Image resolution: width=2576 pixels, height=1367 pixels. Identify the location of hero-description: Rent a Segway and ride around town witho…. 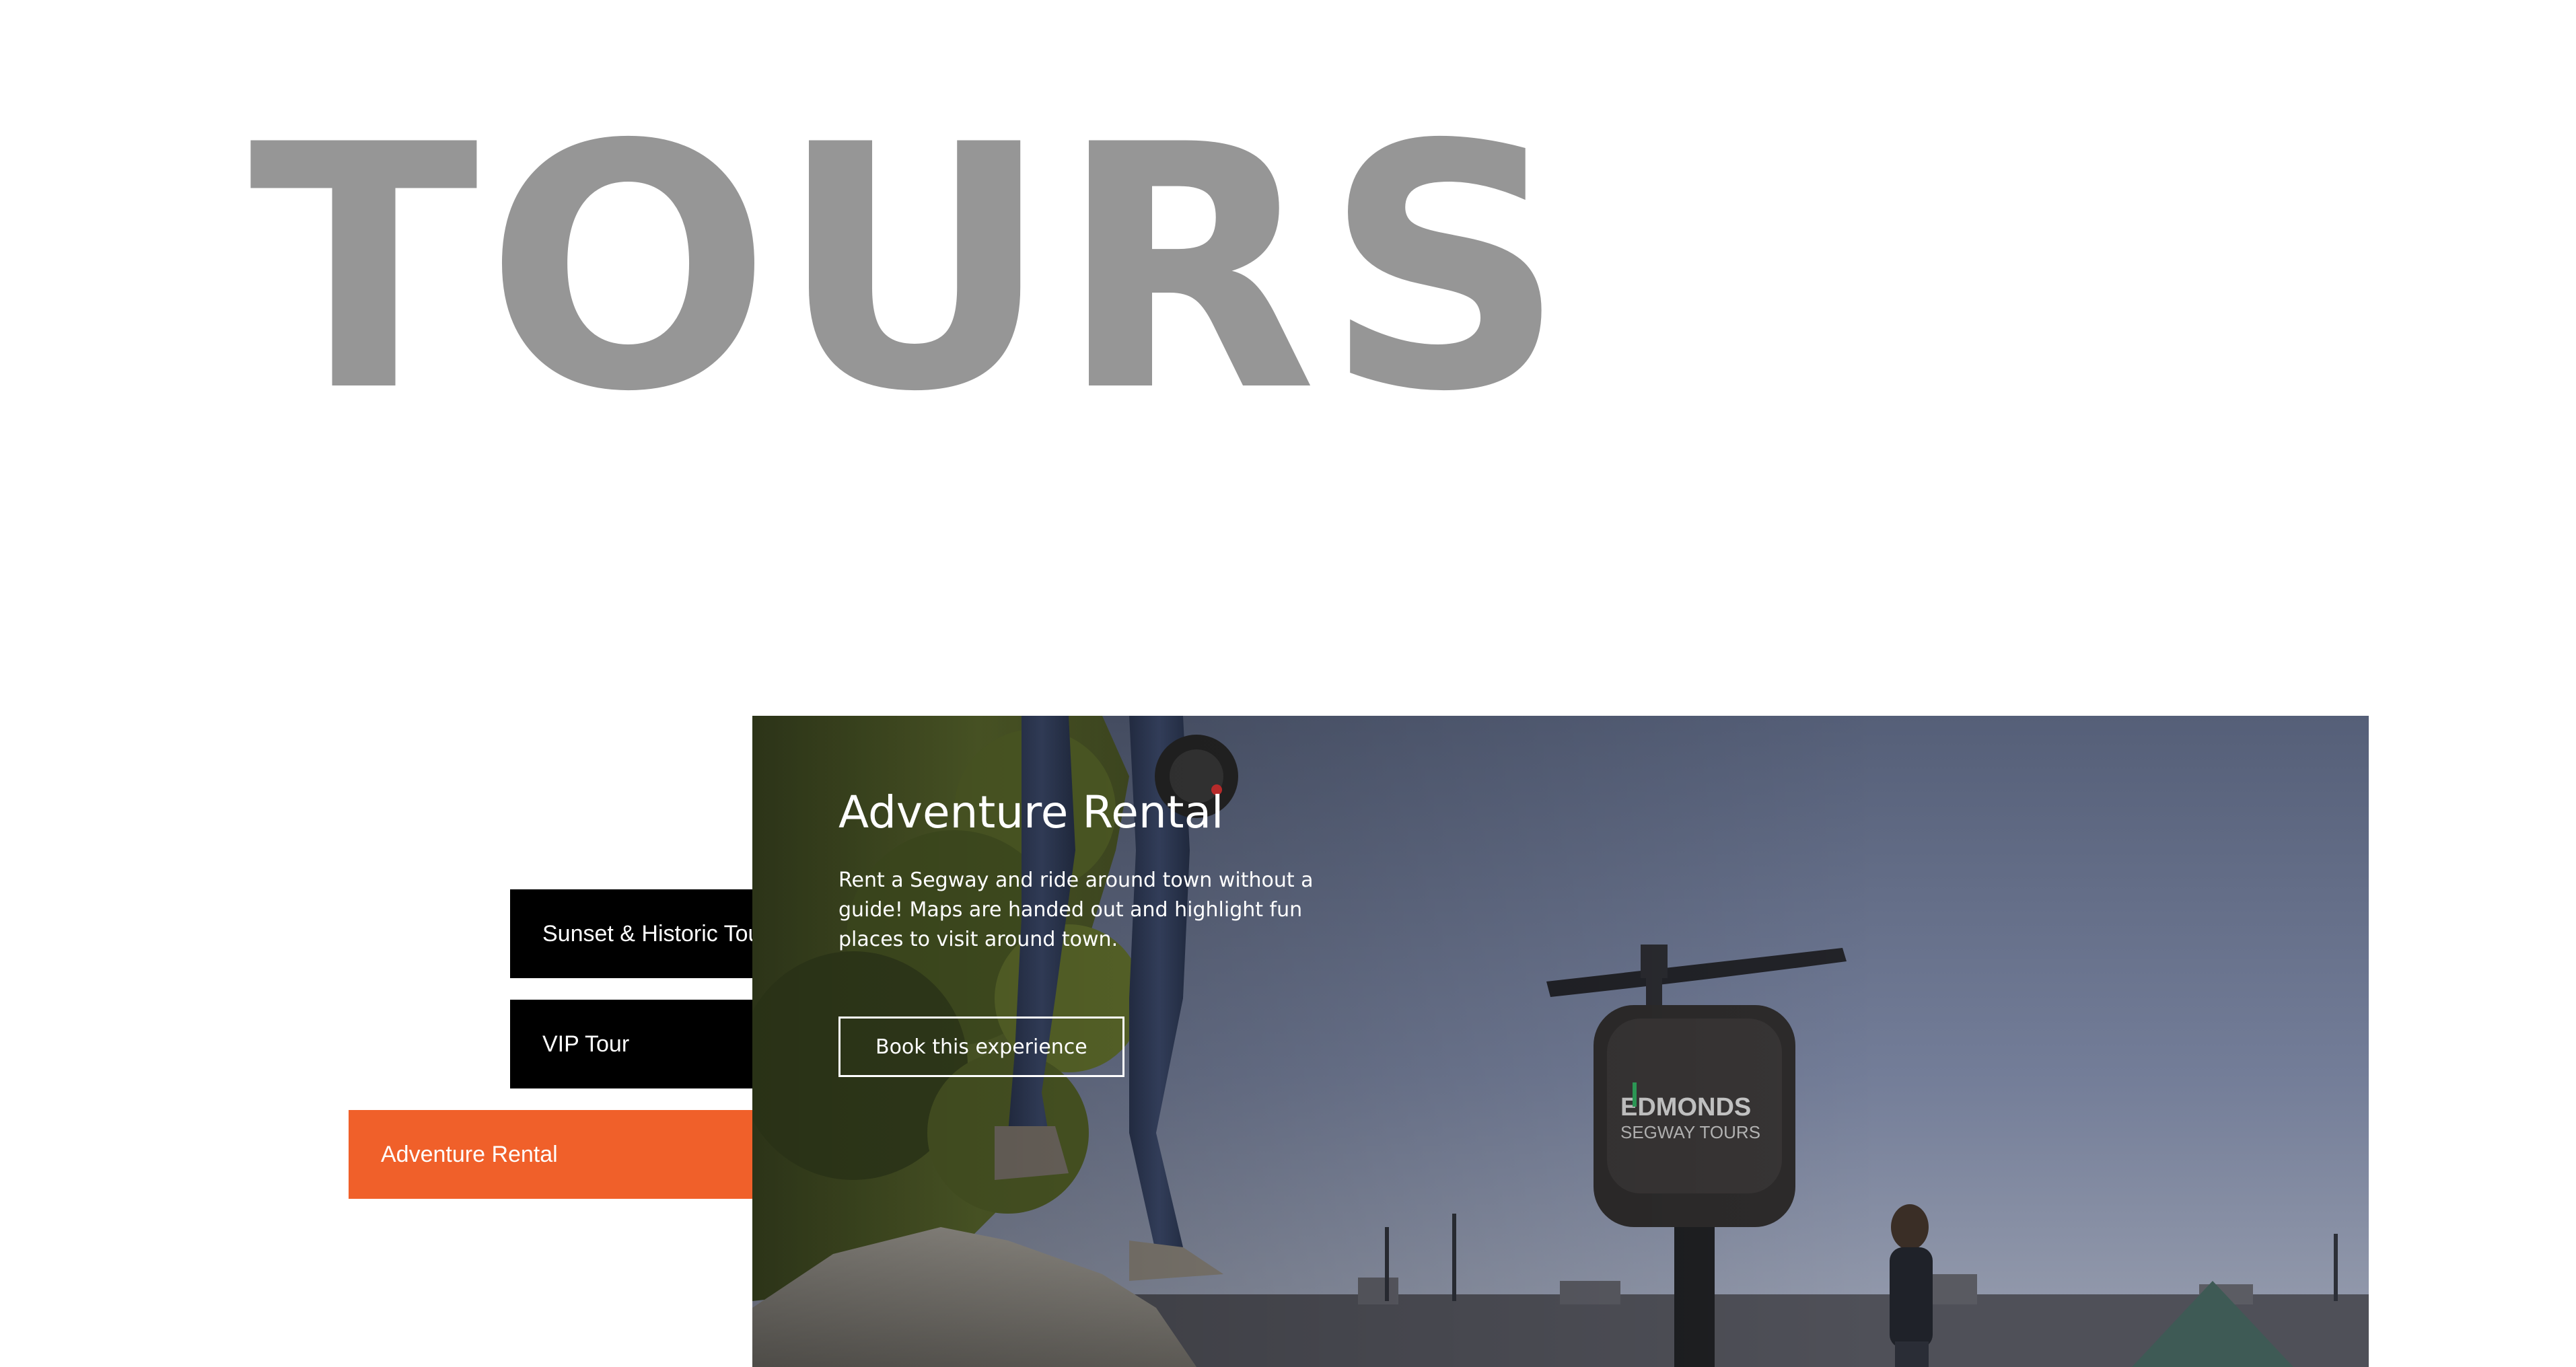
(1076, 909).